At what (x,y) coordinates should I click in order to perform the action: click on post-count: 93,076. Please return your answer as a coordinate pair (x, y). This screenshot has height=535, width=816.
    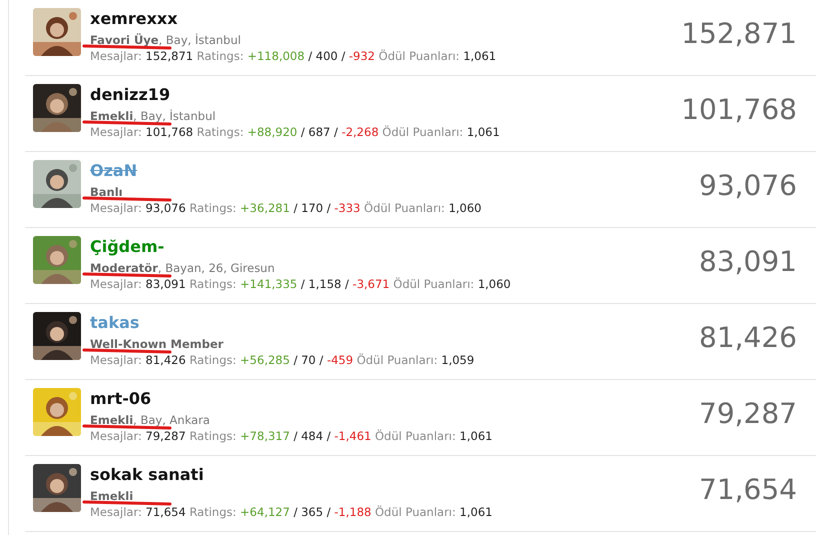
    Looking at the image, I should click on (748, 186).